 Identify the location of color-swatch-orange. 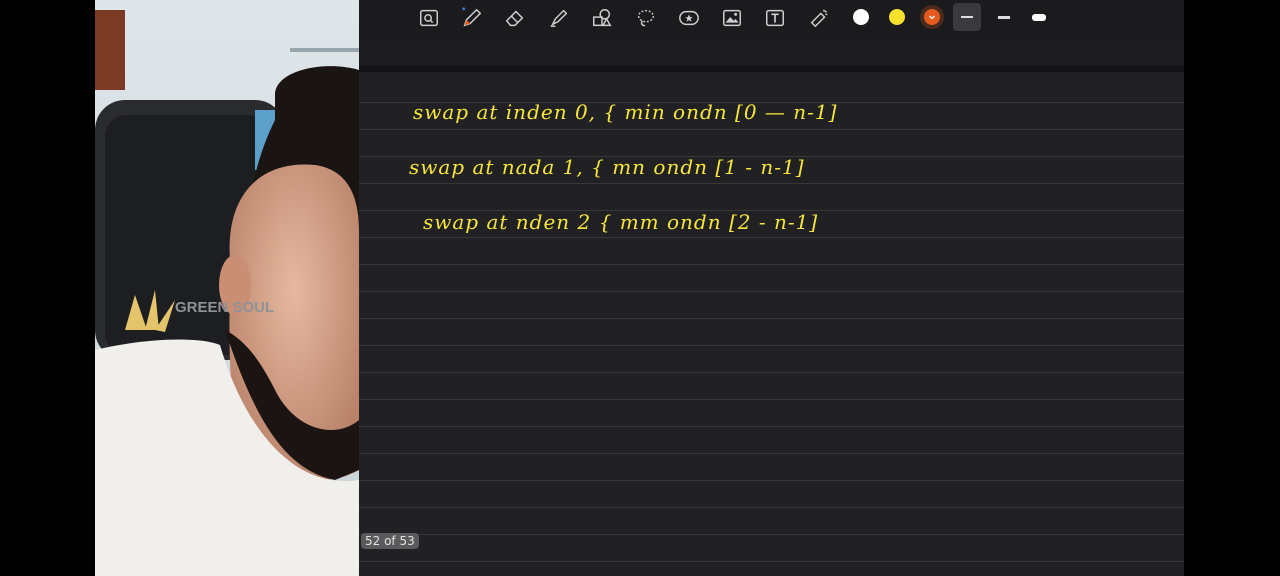
(932, 17).